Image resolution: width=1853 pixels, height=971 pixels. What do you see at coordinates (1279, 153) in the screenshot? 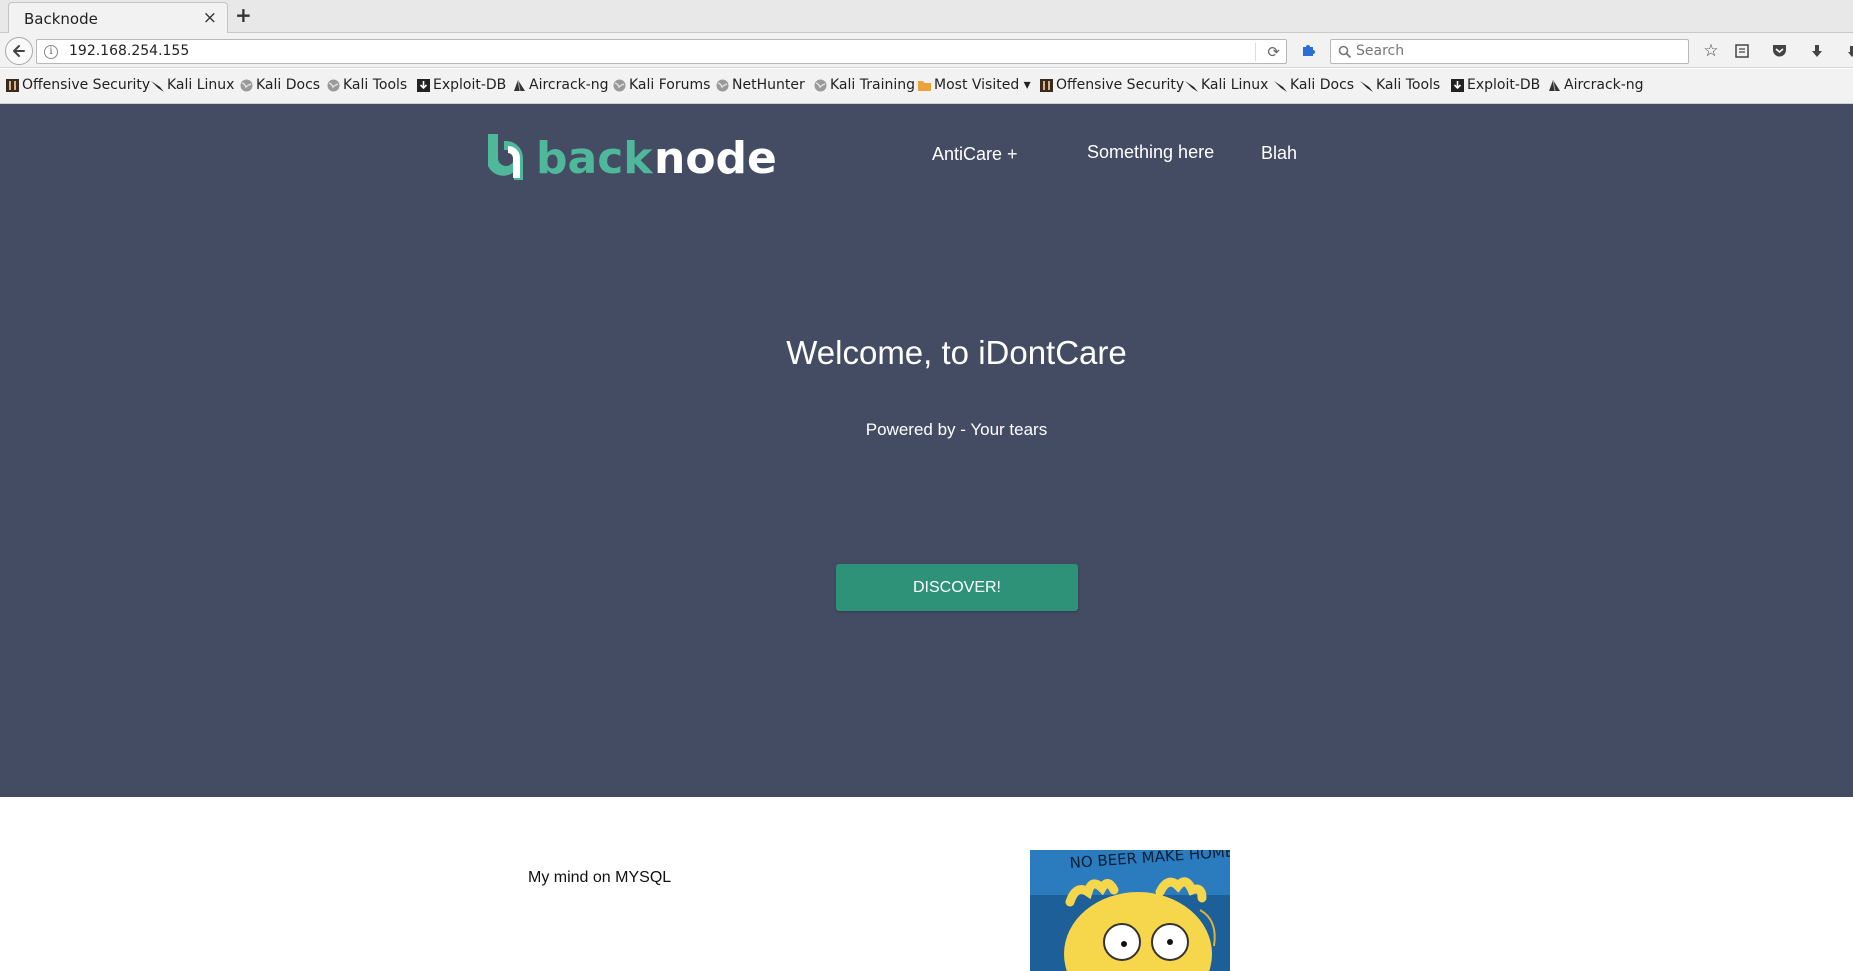
I see `nav-blah: Blah` at bounding box center [1279, 153].